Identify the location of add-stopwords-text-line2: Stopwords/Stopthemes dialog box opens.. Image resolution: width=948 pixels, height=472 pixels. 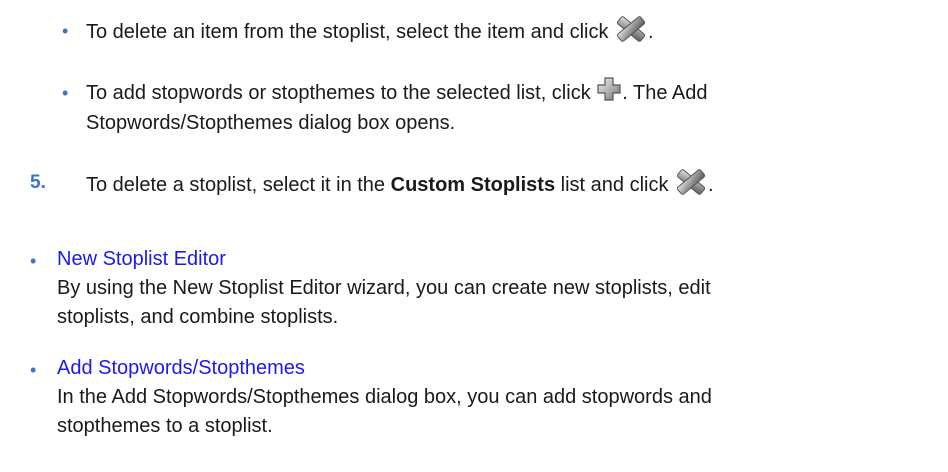
(271, 123).